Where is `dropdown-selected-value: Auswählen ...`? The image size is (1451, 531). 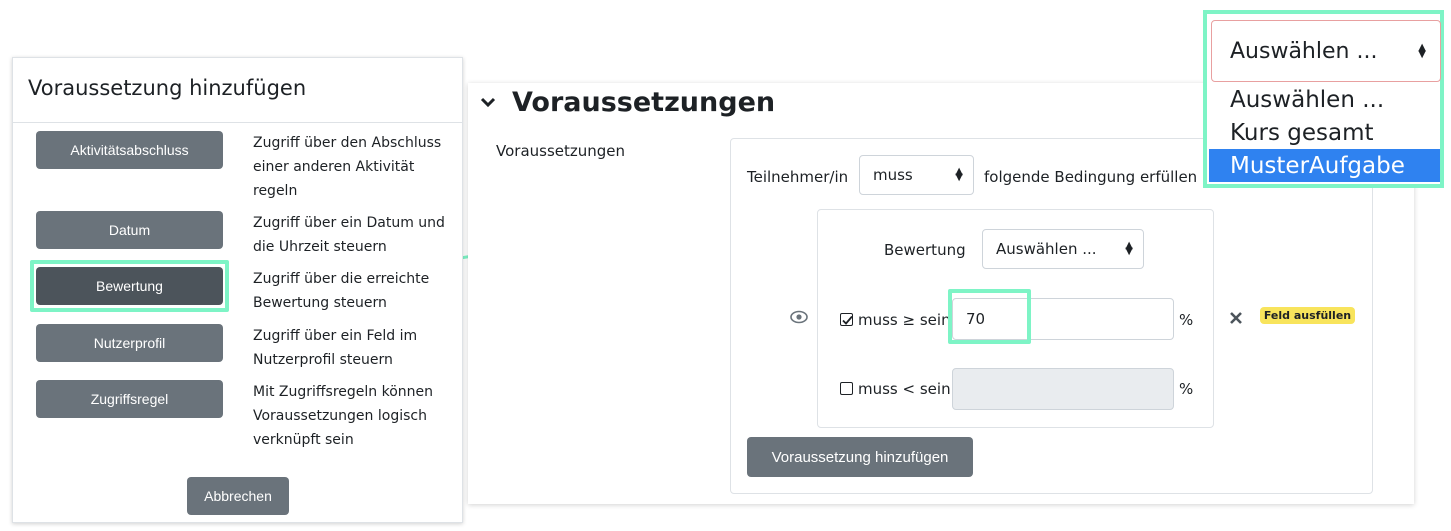 dropdown-selected-value: Auswählen ... is located at coordinates (1304, 51).